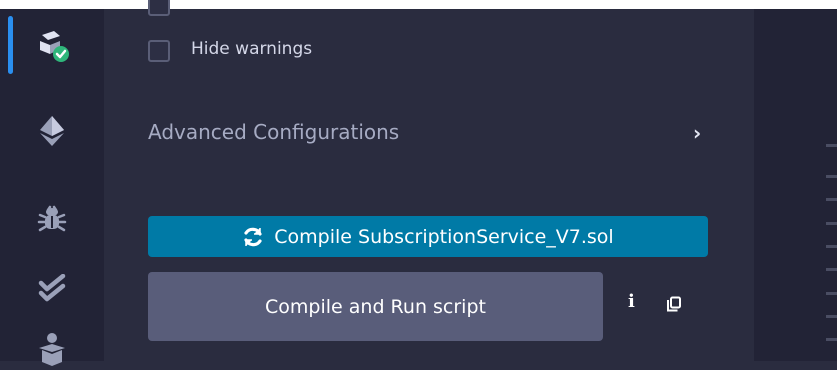 This screenshot has width=837, height=370. Describe the element at coordinates (697, 133) in the screenshot. I see `chevron-right-icon: ›` at that location.